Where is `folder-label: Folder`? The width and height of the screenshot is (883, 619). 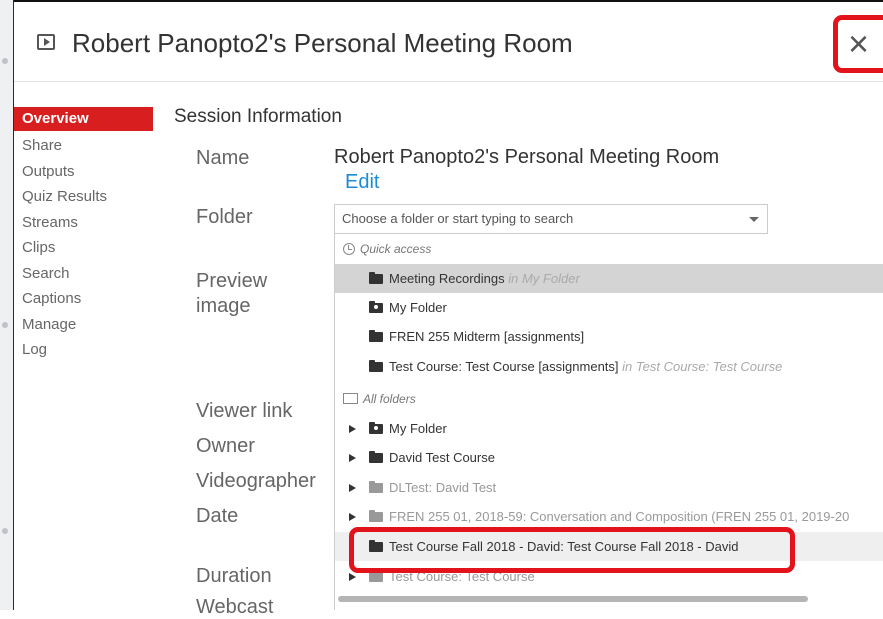
folder-label: Folder is located at coordinates (224, 217).